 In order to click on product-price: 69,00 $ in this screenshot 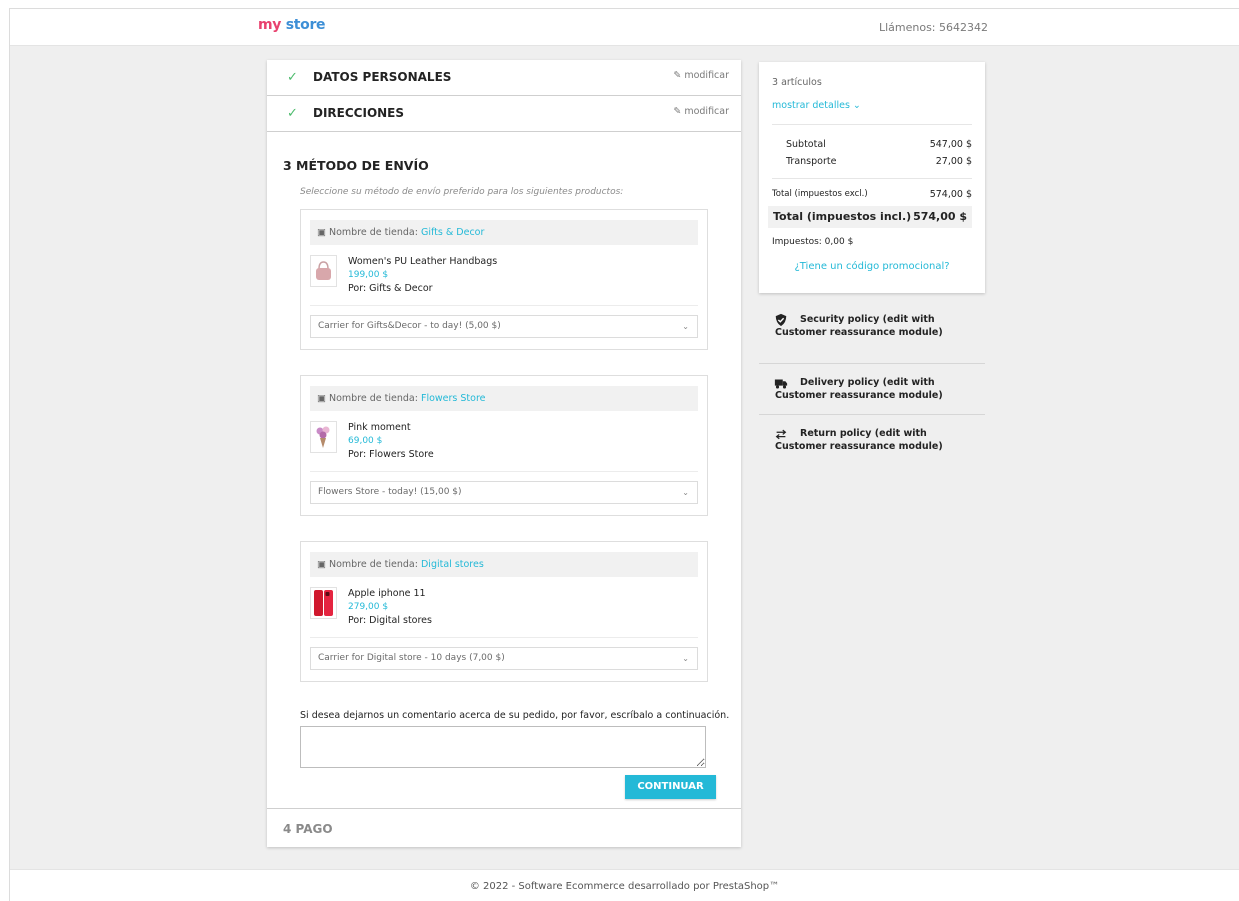, I will do `click(365, 441)`.